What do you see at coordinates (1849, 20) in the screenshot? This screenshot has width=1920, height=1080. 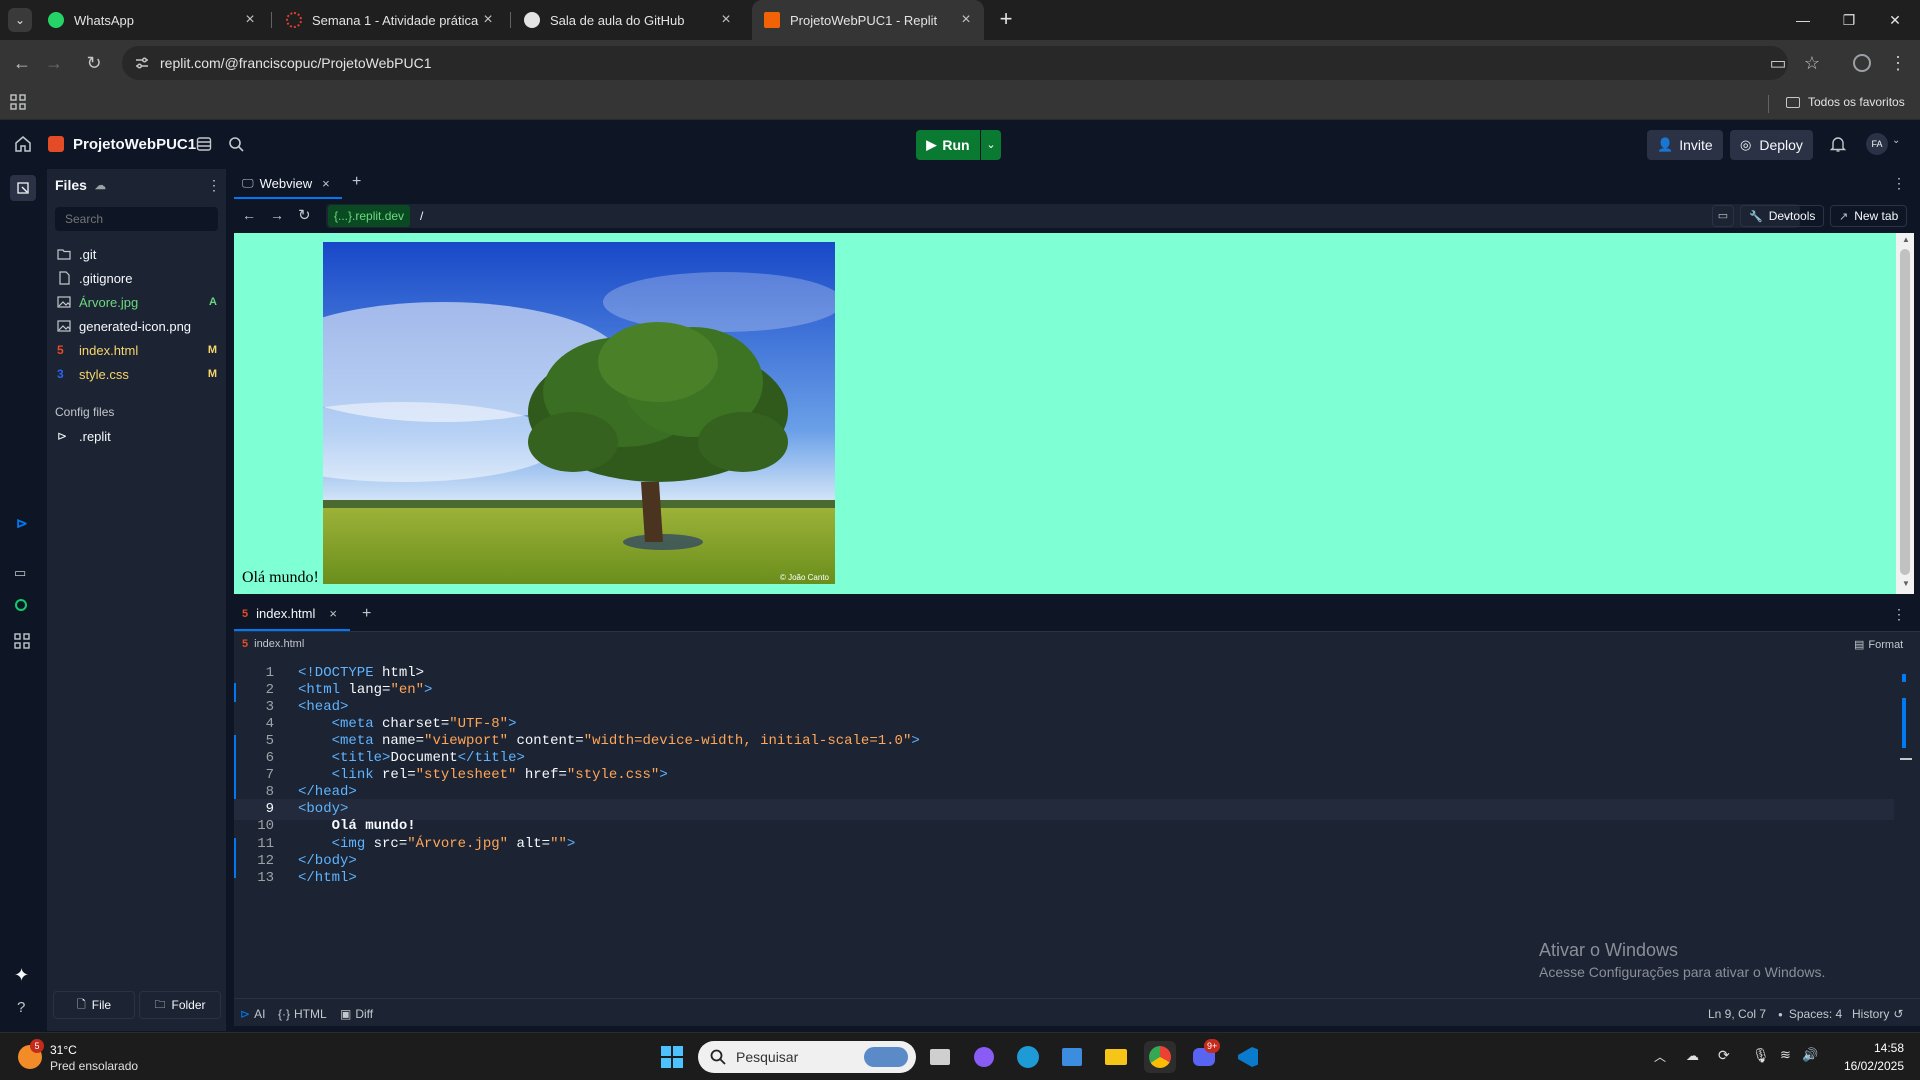 I see `restore-icon: ❐` at bounding box center [1849, 20].